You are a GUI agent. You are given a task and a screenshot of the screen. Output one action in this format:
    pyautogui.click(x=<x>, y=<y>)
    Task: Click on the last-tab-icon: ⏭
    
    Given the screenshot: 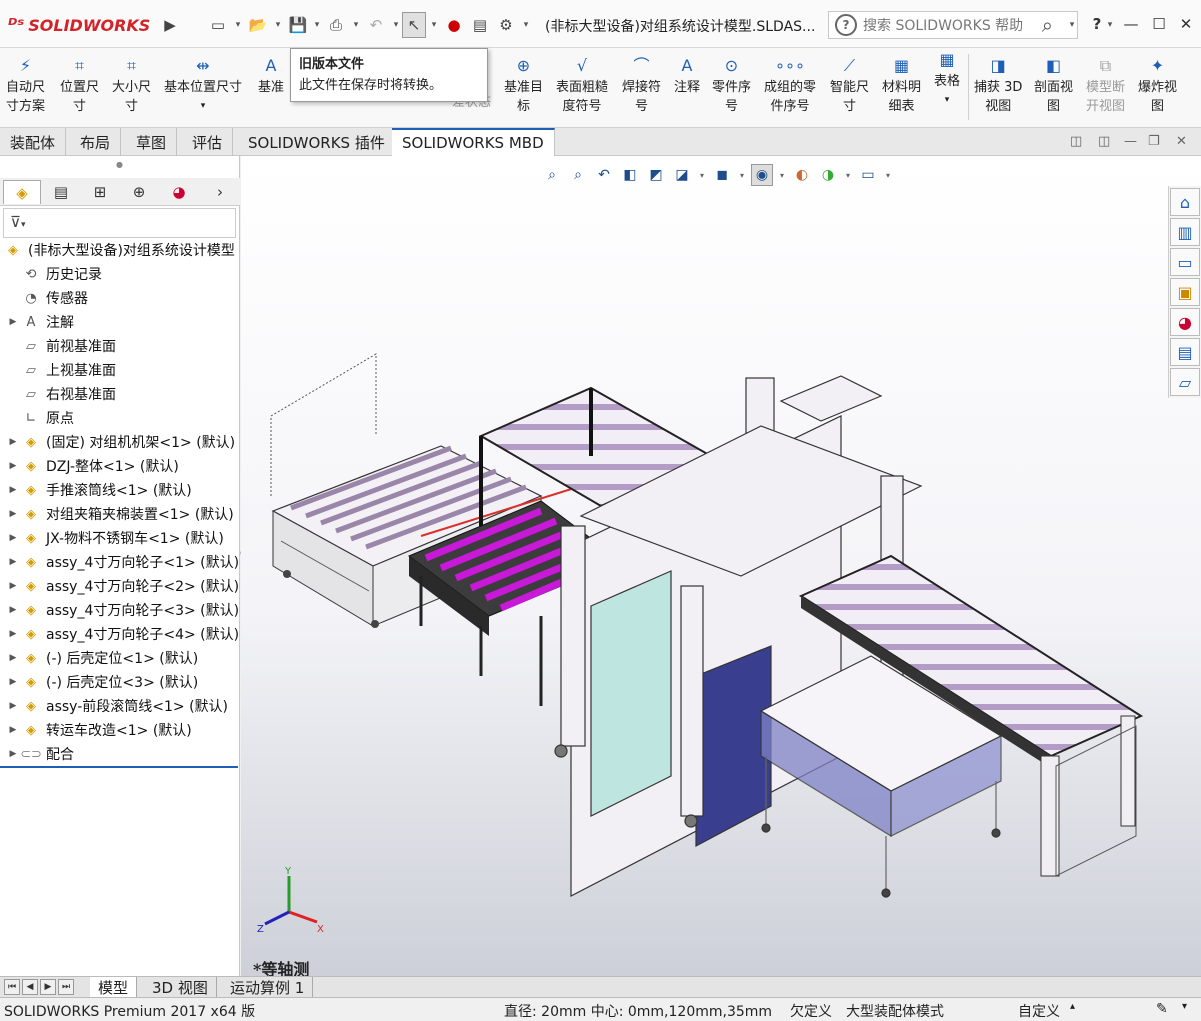 What is the action you would take?
    pyautogui.click(x=66, y=987)
    